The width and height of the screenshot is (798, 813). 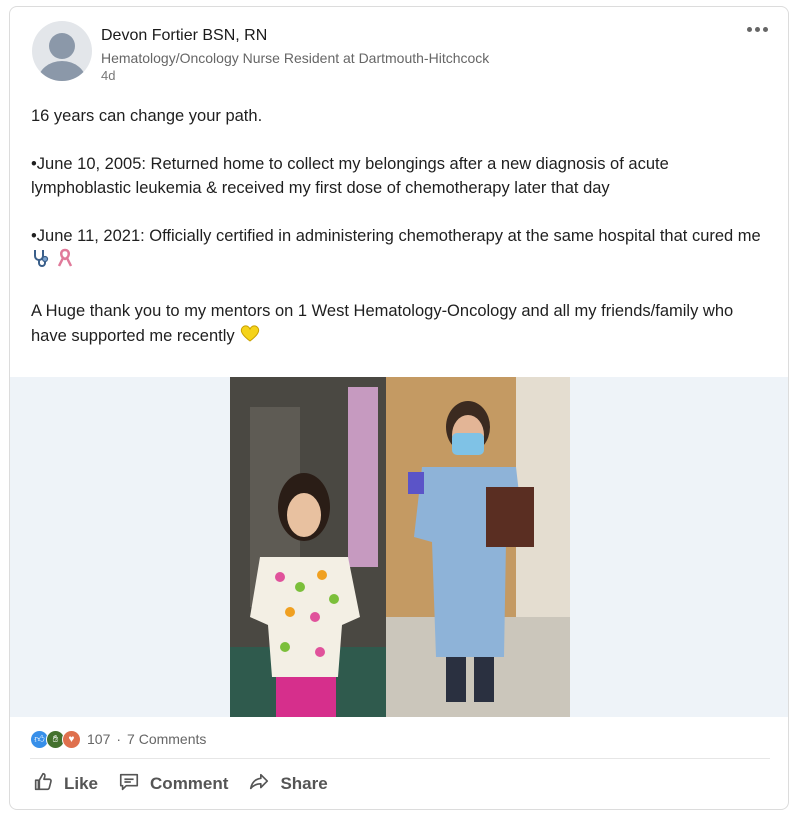 What do you see at coordinates (41, 261) in the screenshot?
I see `stethoscope-icon` at bounding box center [41, 261].